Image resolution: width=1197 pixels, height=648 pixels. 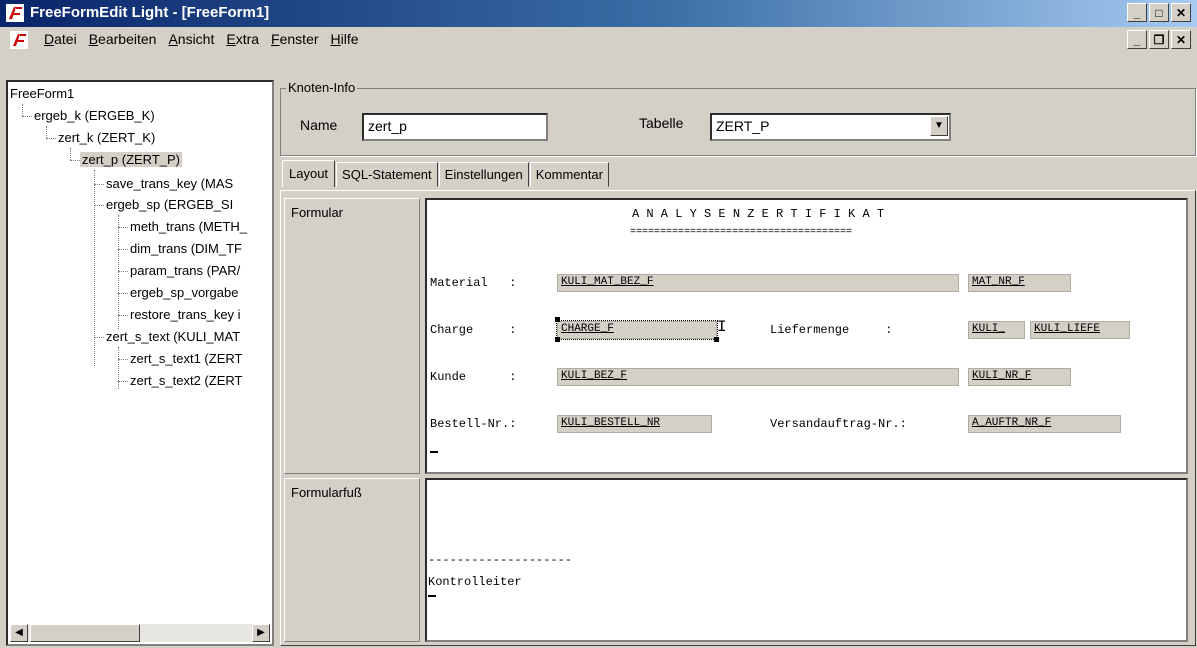 What do you see at coordinates (634, 424) in the screenshot?
I see `field-kuli-bestell: KULI_BESTELL_NR` at bounding box center [634, 424].